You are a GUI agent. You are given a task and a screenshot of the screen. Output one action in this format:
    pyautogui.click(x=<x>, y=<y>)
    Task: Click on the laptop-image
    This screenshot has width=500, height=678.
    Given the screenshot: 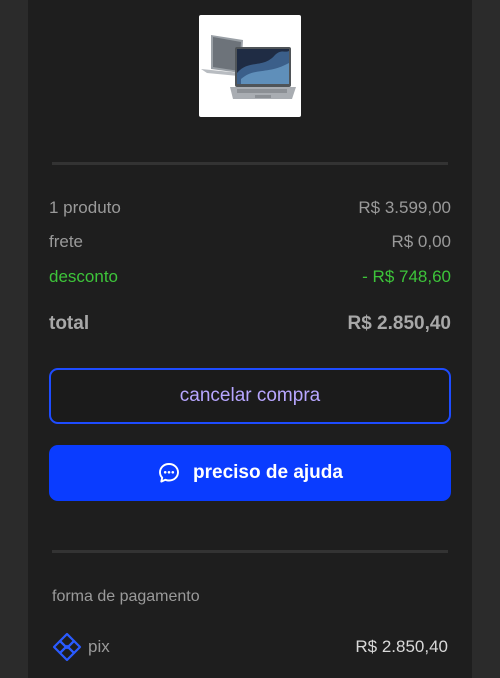 What is the action you would take?
    pyautogui.click(x=248, y=67)
    